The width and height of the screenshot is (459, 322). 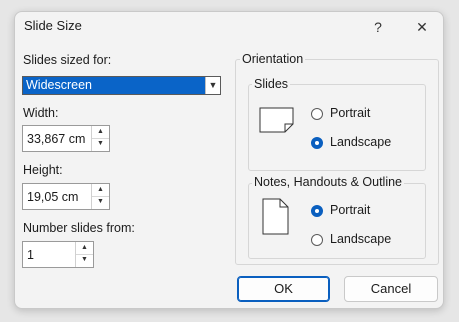 I want to click on height-stepper: 19,05 cm ▲ ▼, so click(x=66, y=196).